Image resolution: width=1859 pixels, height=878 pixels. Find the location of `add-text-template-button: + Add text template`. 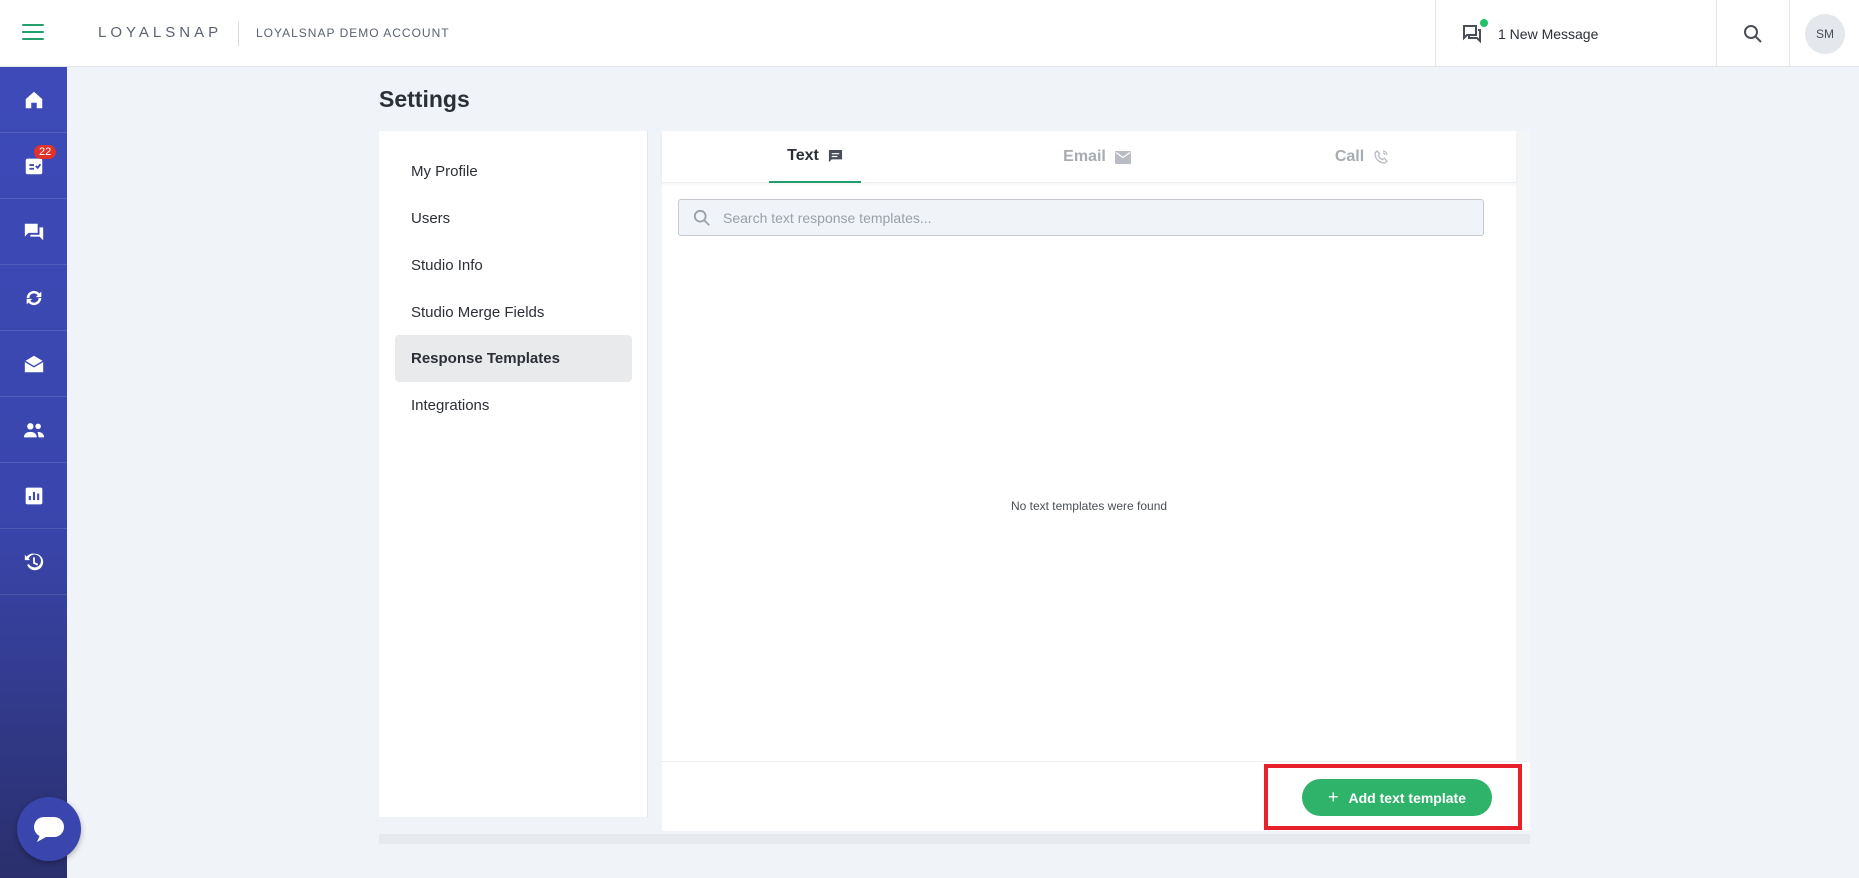

add-text-template-button: + Add text template is located at coordinates (1397, 797).